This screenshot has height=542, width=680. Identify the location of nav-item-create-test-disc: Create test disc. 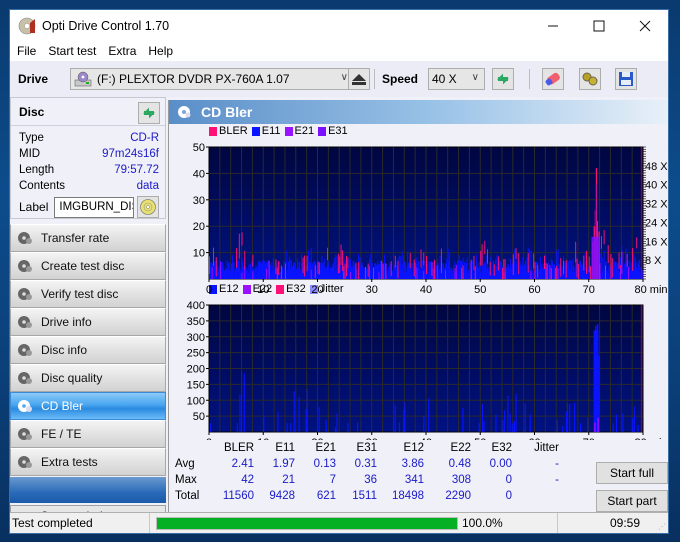
(88, 266).